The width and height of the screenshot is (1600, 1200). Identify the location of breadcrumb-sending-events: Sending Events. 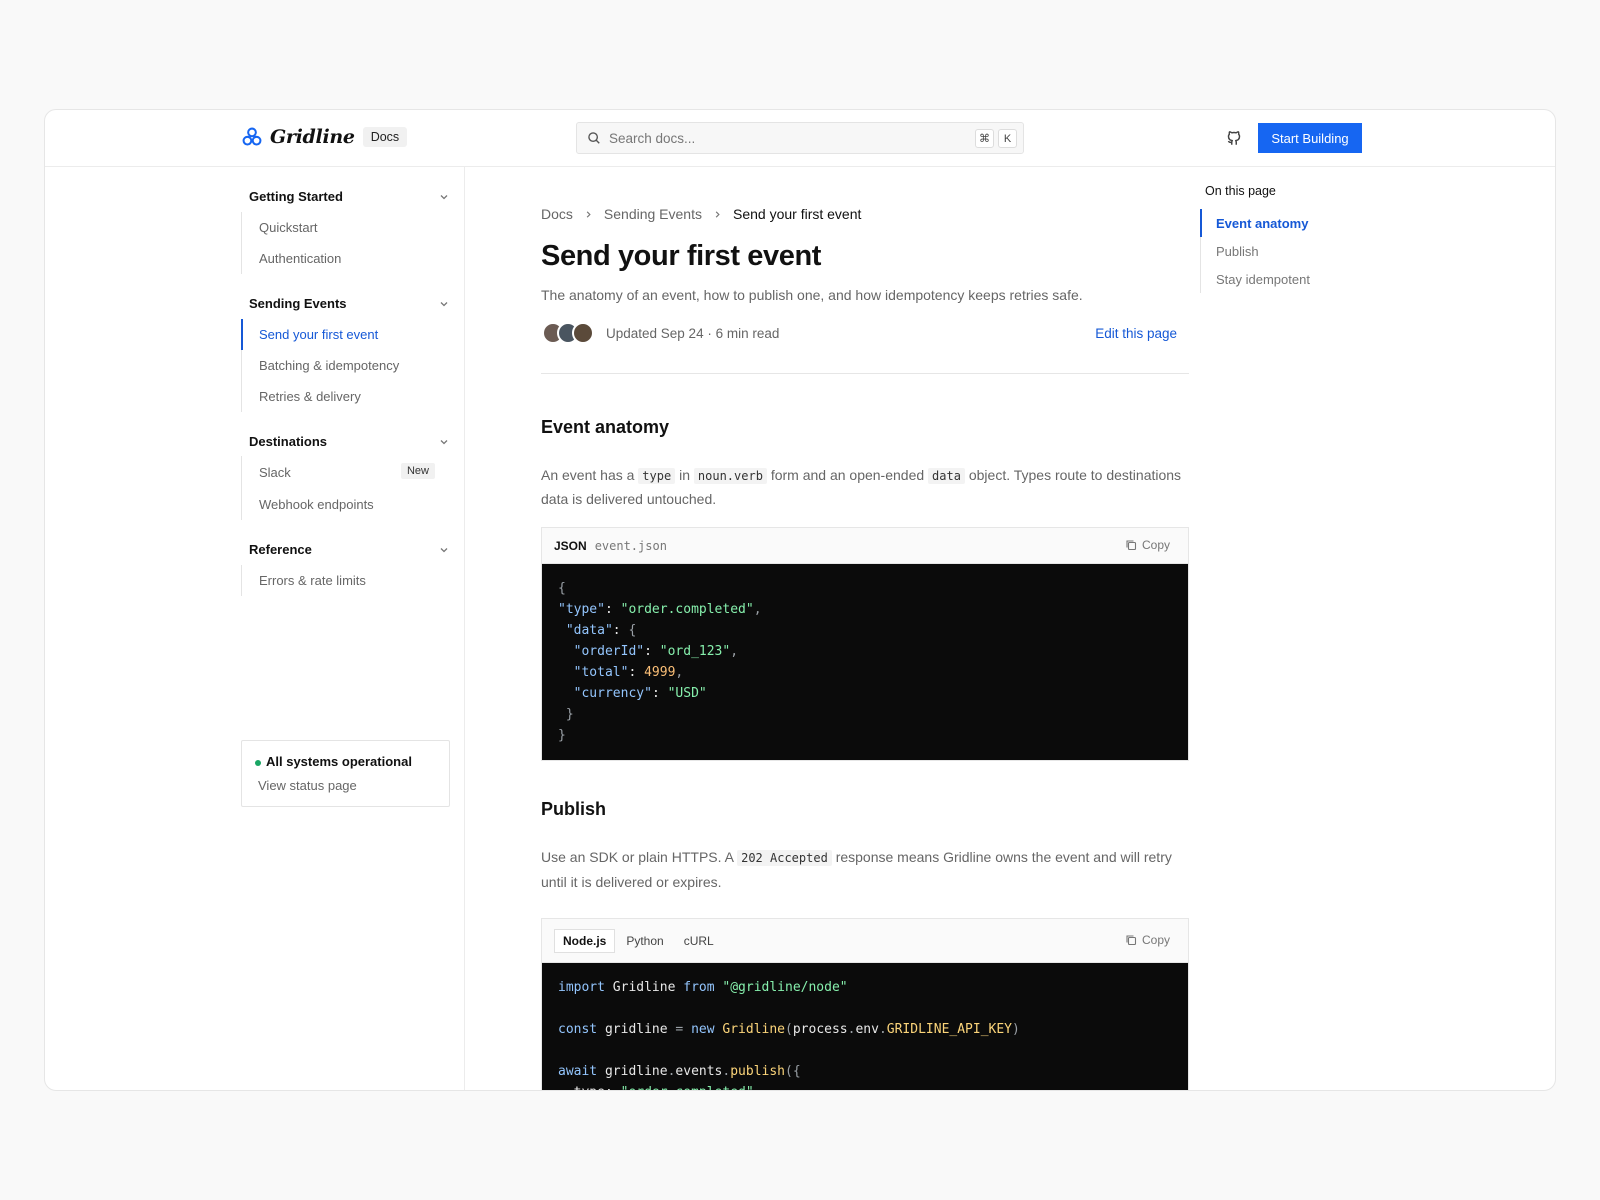
(653, 214).